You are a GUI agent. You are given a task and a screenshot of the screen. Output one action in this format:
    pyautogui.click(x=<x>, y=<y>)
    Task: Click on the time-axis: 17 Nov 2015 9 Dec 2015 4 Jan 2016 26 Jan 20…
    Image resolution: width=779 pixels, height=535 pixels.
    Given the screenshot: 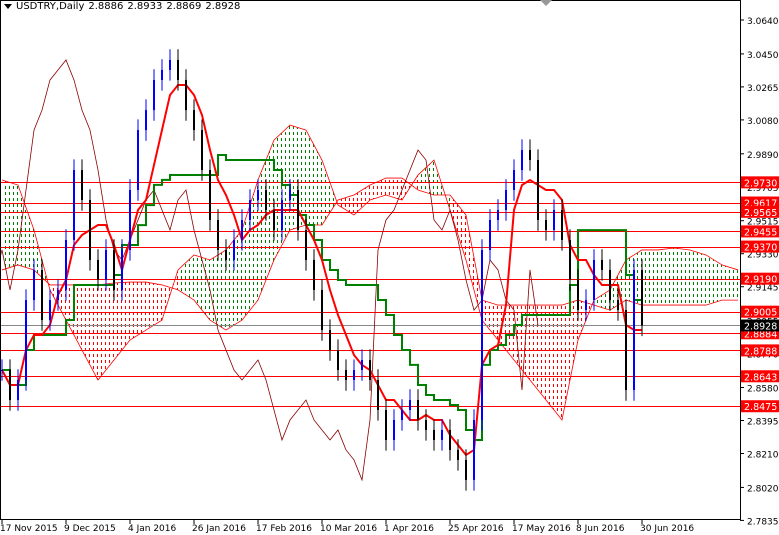 What is the action you would take?
    pyautogui.click(x=347, y=527)
    